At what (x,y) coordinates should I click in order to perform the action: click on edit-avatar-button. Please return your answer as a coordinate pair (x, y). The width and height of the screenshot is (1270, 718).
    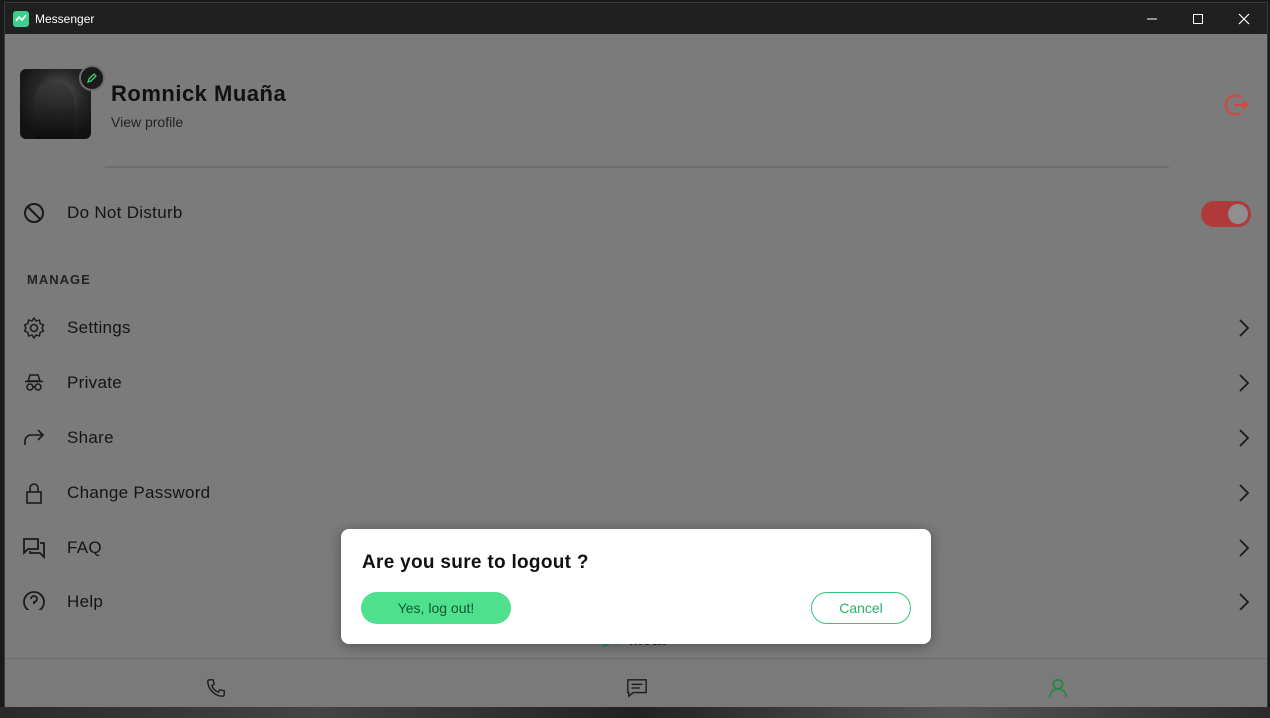
    Looking at the image, I should click on (92, 78).